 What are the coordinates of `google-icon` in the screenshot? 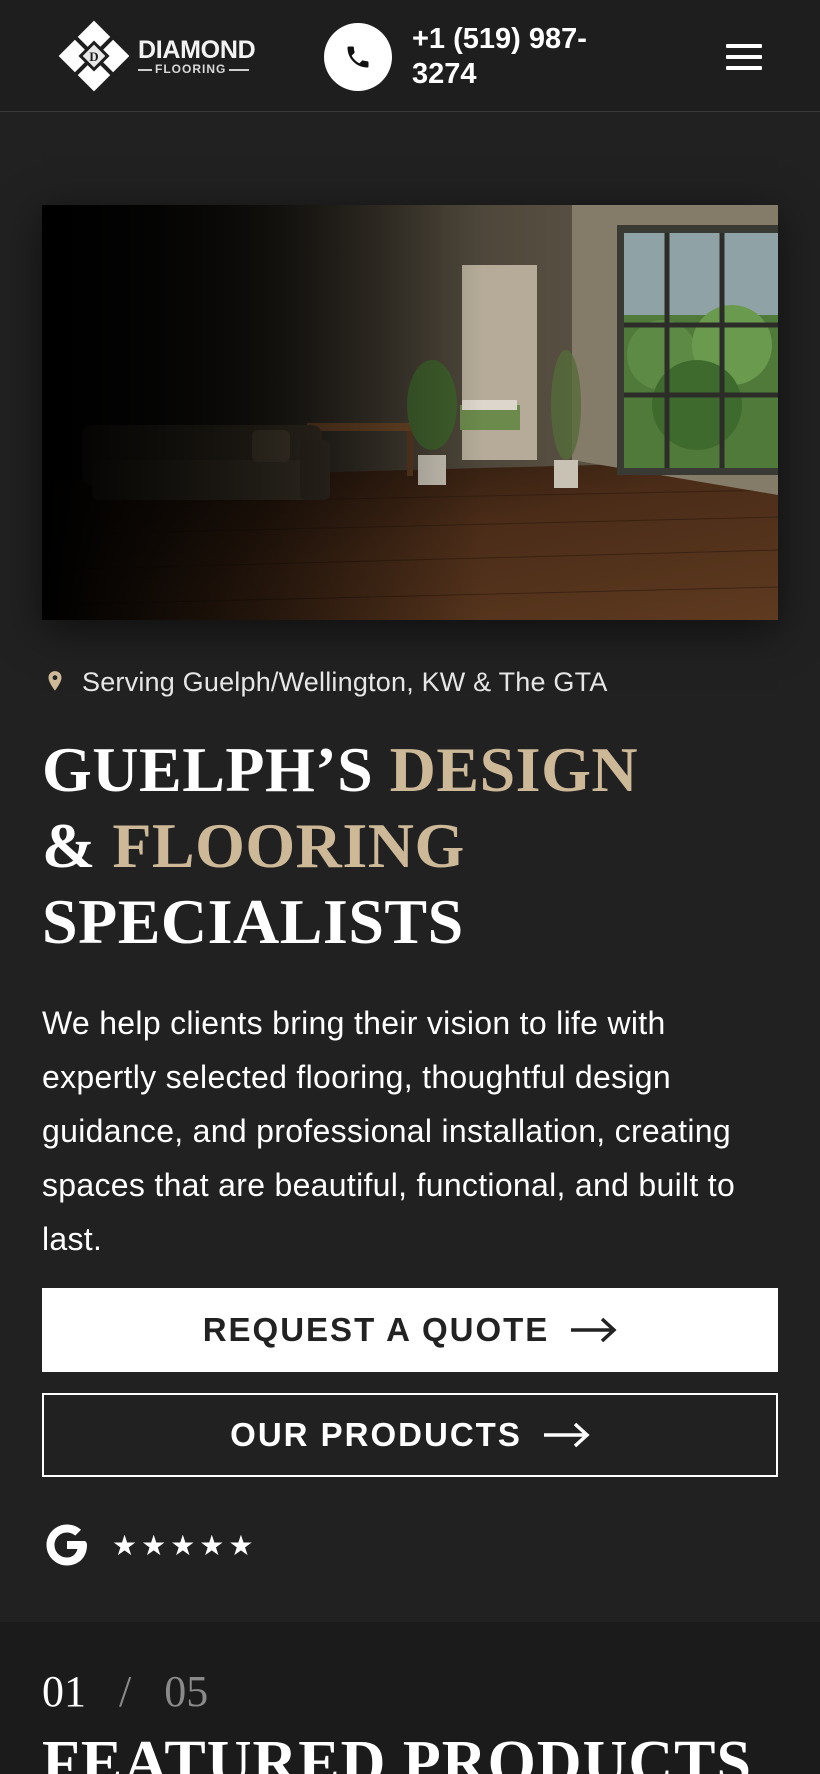 It's located at (66, 1545).